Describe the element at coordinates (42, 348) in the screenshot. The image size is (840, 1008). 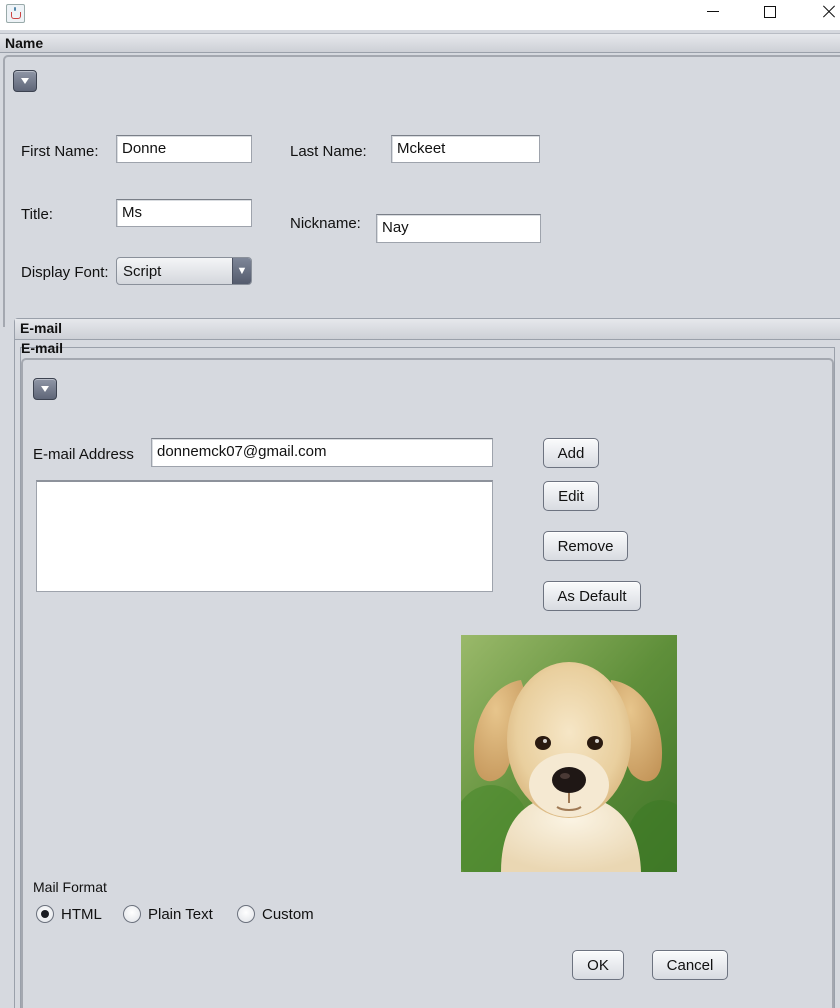
I see `email-inner-header: E-mail` at that location.